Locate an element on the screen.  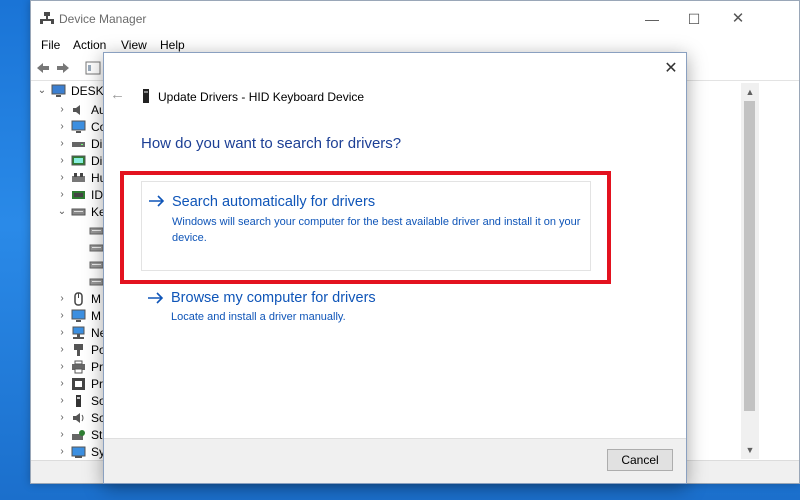
storage-controller-icon is located at coordinates (78, 435).